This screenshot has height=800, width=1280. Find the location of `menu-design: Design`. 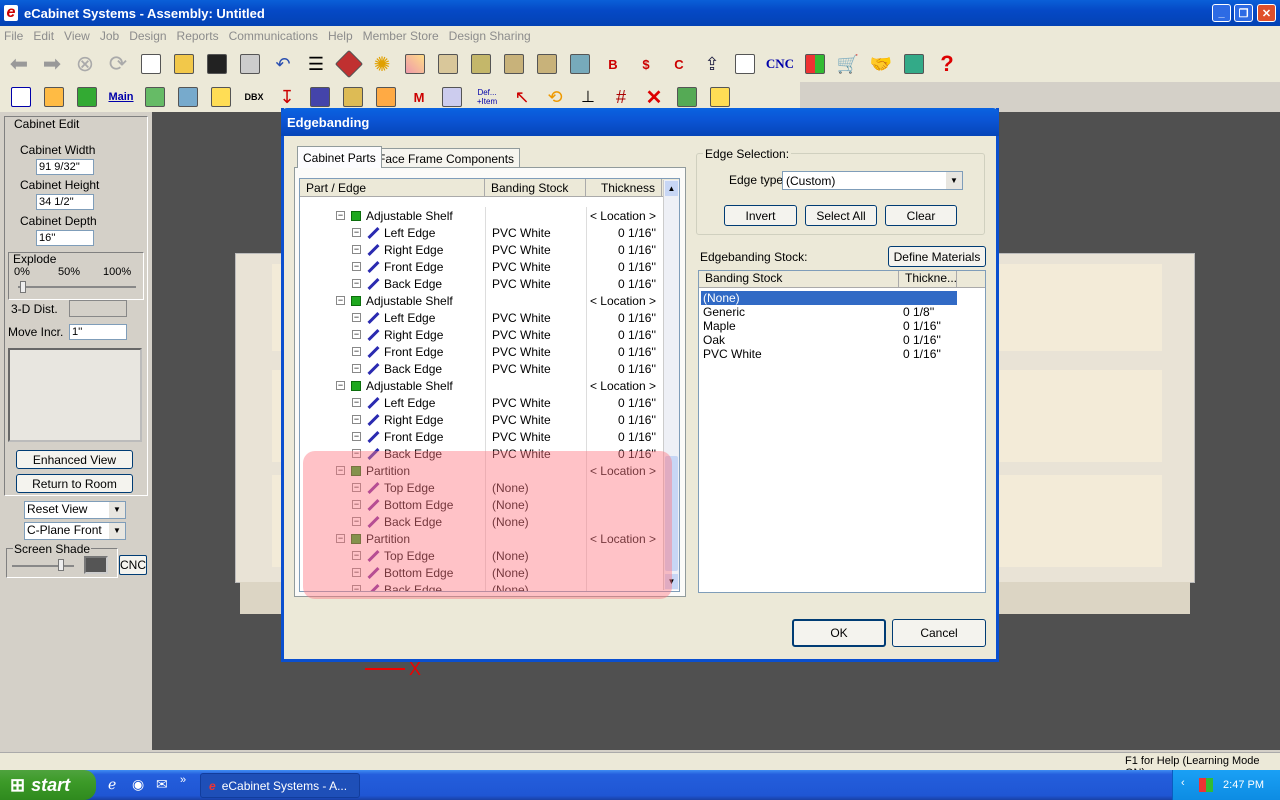

menu-design: Design is located at coordinates (147, 36).